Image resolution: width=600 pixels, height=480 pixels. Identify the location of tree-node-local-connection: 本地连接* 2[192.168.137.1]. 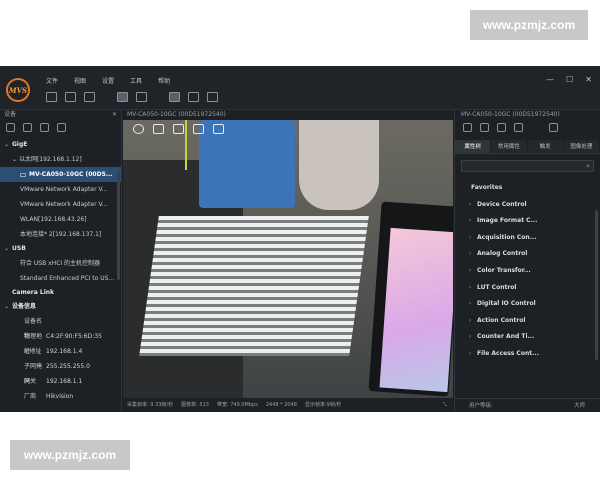
(60, 234).